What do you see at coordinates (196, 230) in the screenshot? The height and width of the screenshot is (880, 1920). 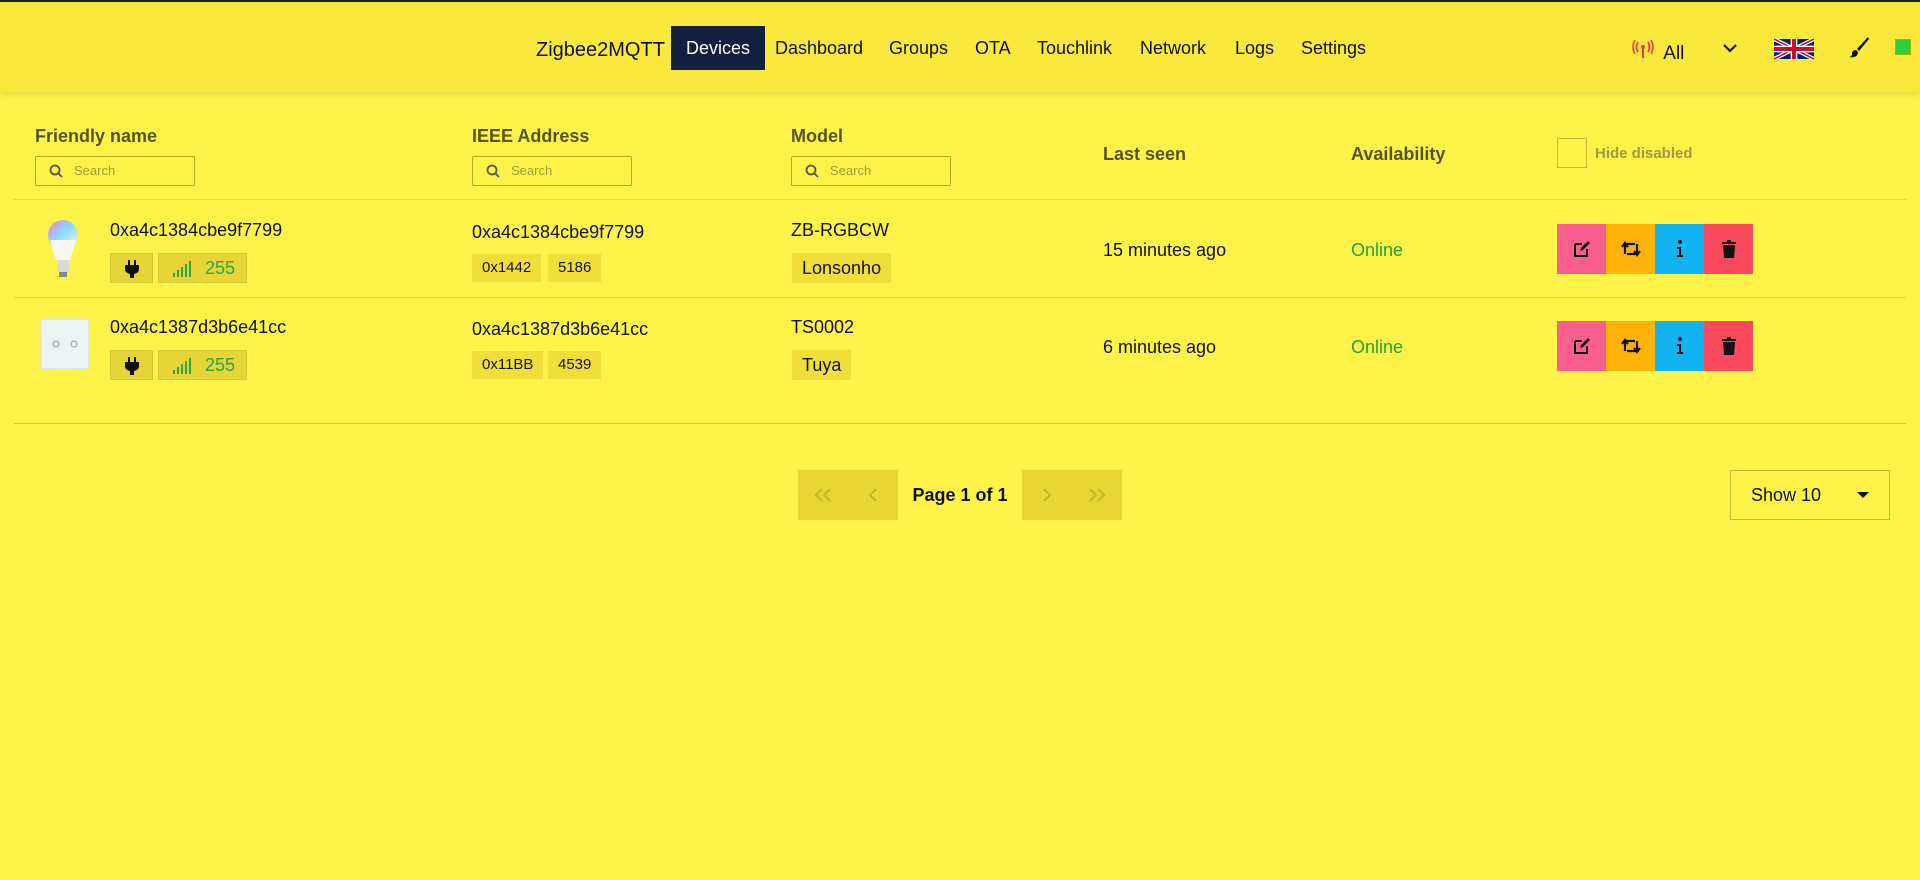 I see `friendly-name-link: 0xa4c1384cbe9f7799` at bounding box center [196, 230].